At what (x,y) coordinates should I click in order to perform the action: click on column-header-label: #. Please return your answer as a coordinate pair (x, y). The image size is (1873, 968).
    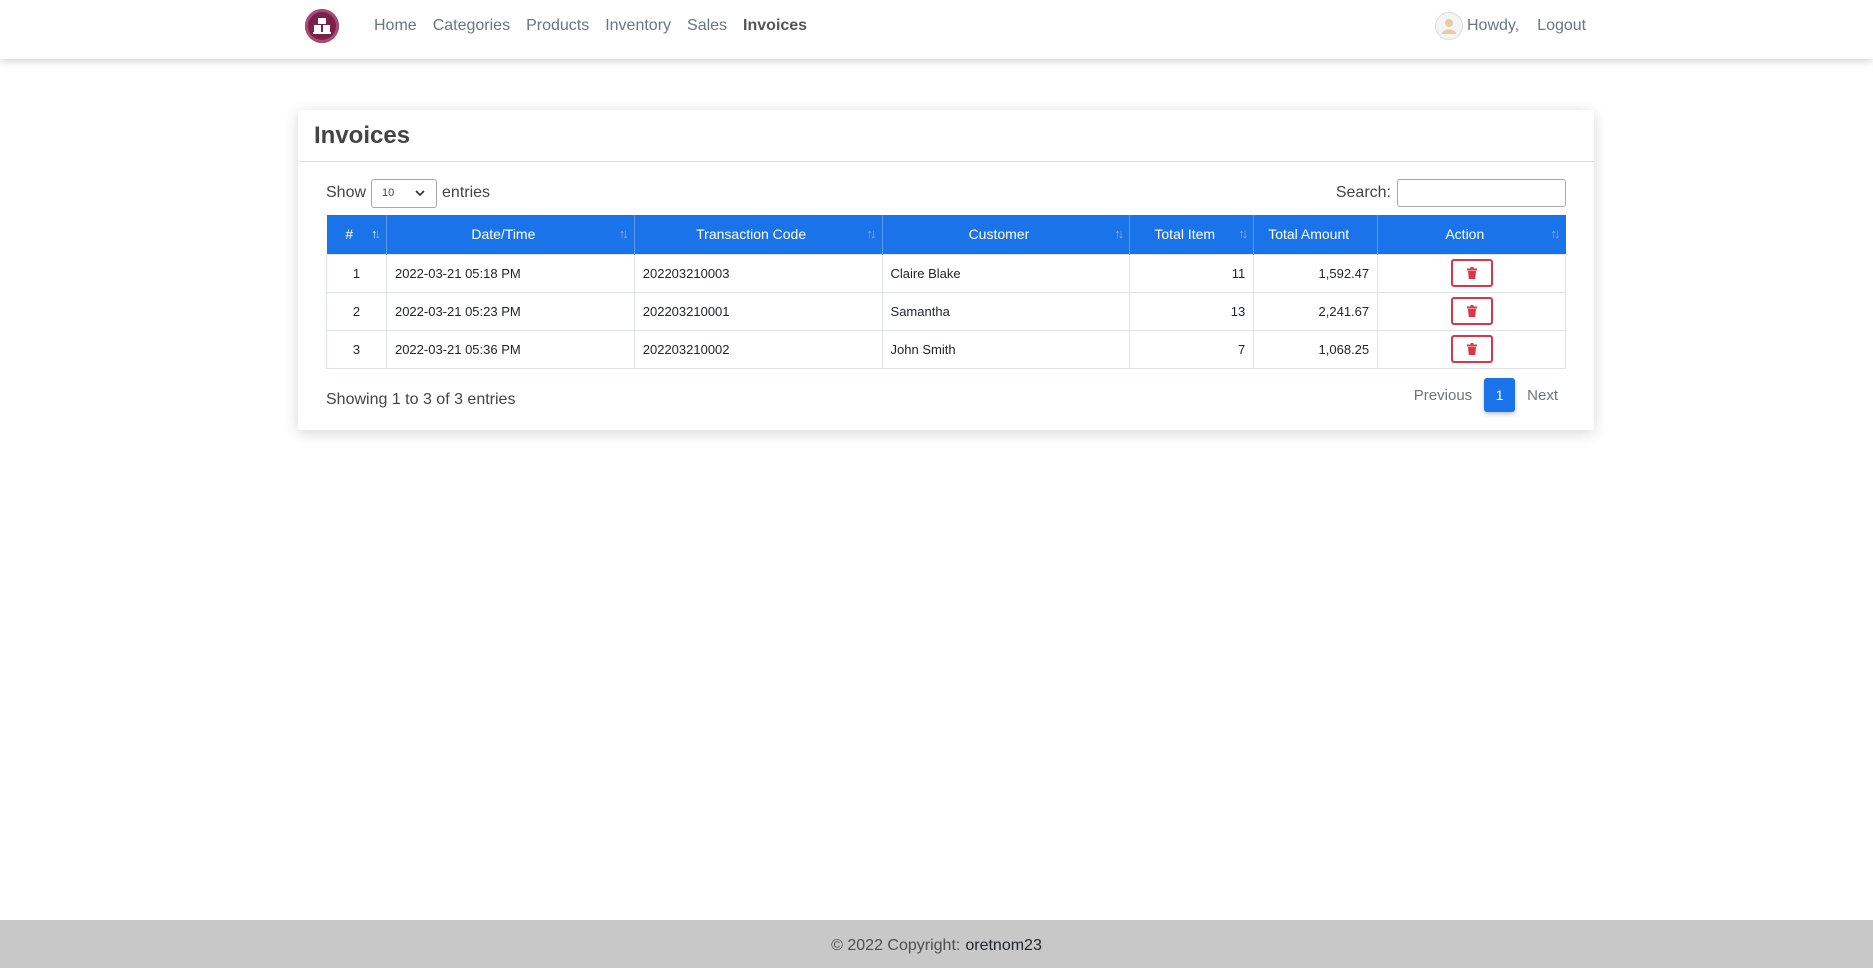
    Looking at the image, I should click on (349, 234).